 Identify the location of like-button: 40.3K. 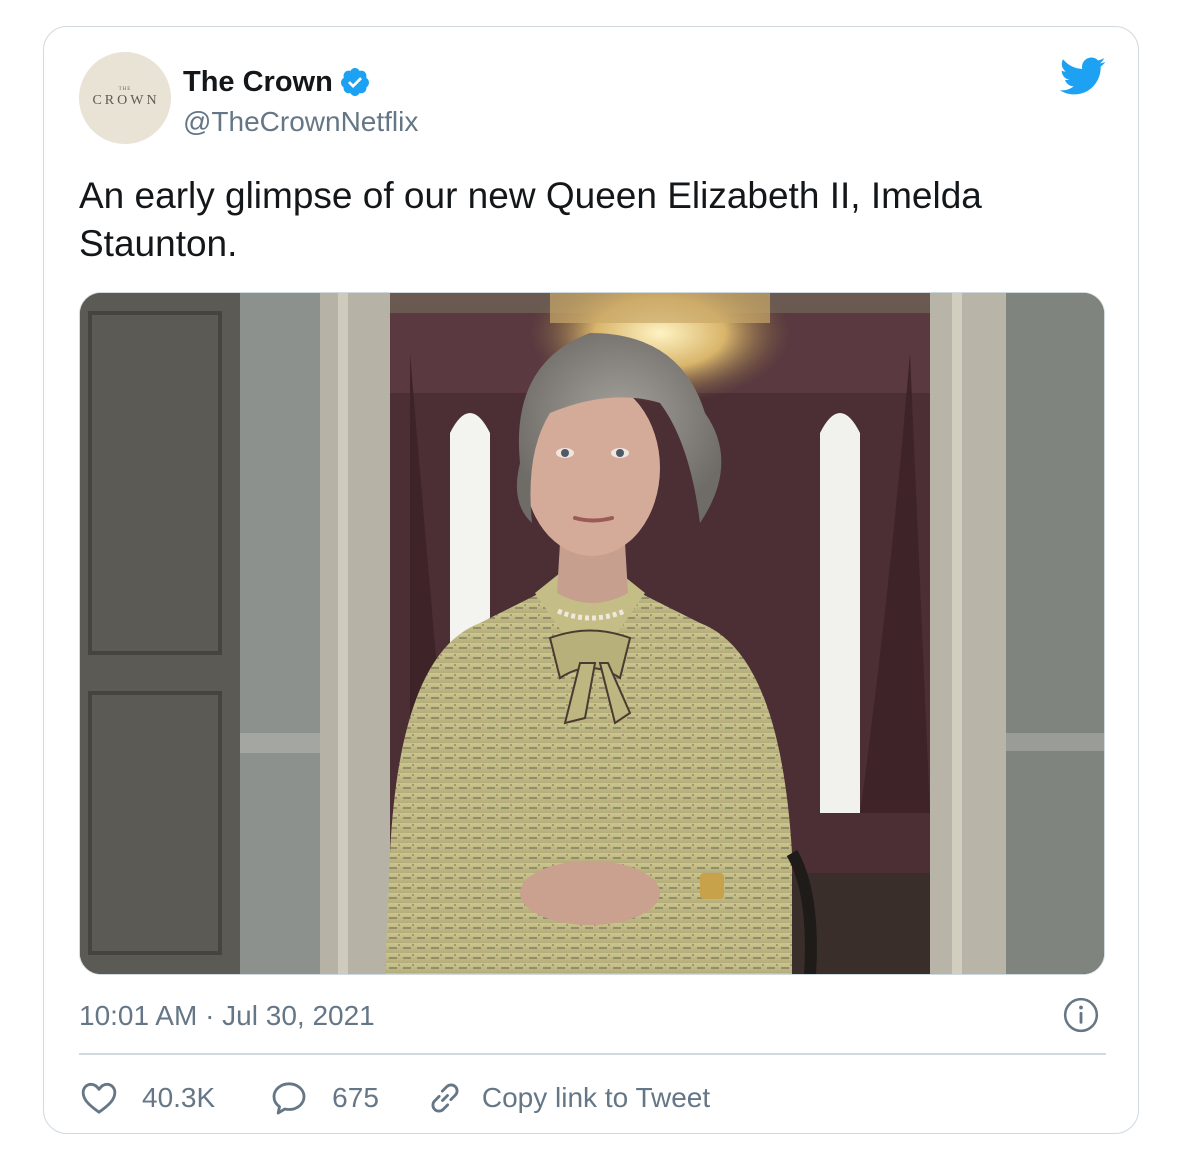
(147, 1098).